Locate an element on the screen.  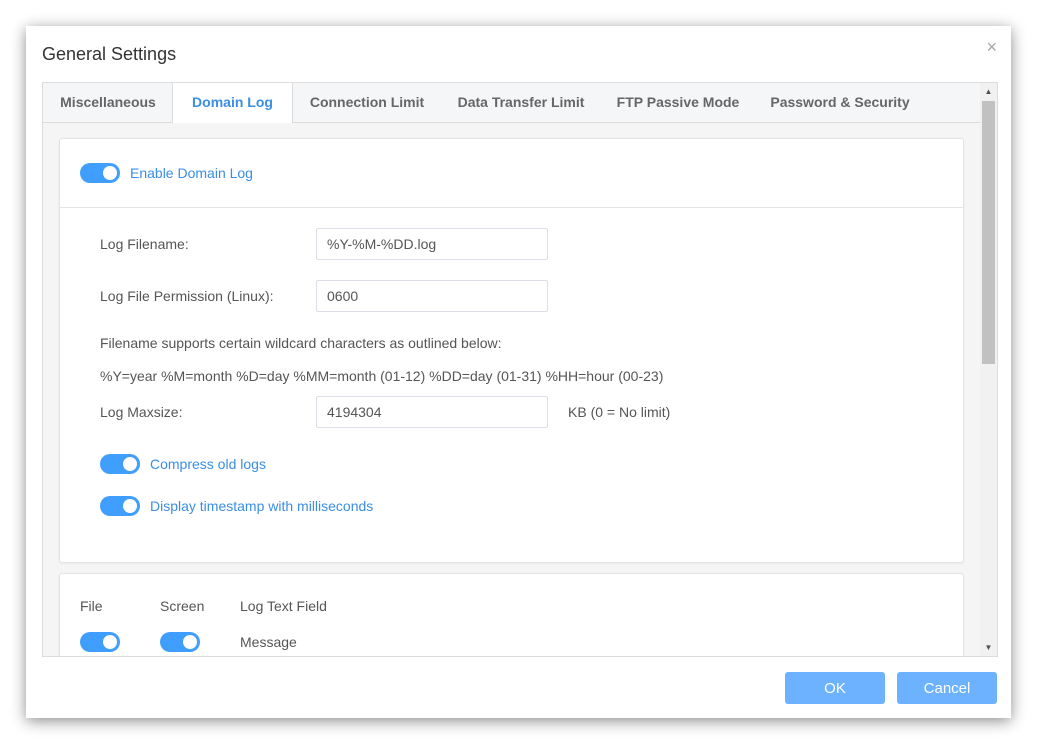
vertical-scrollbar: ▲ ▼ is located at coordinates (988, 369).